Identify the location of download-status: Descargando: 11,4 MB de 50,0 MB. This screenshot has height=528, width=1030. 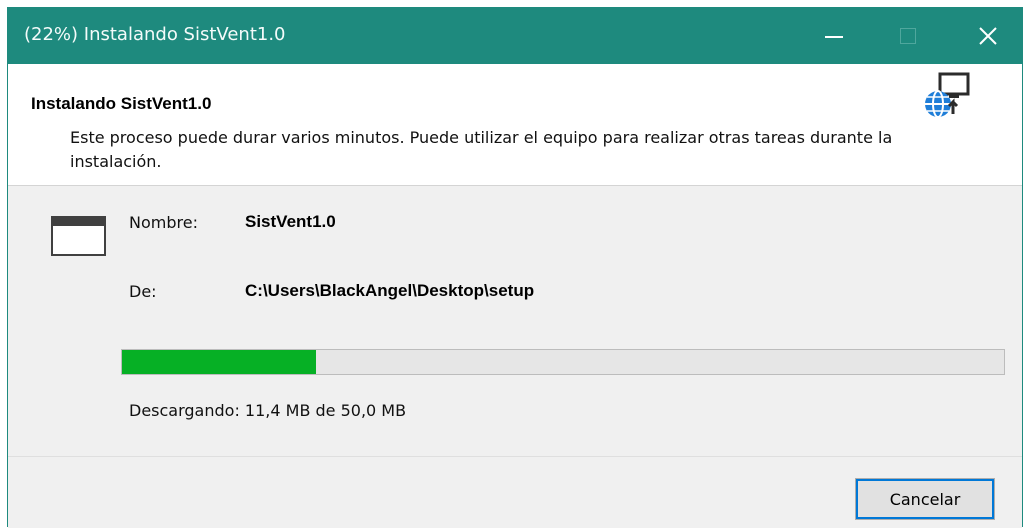
(268, 410).